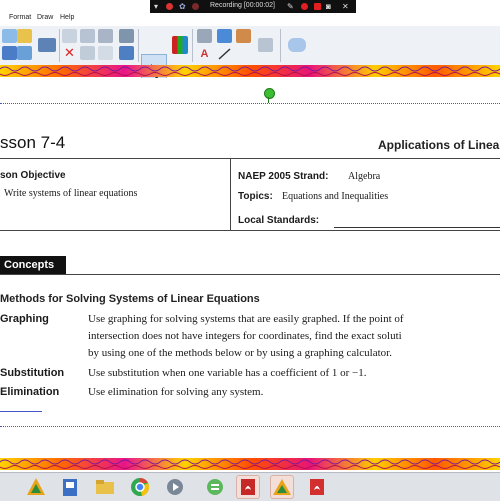 Image resolution: width=500 pixels, height=504 pixels. I want to click on text-icon: A, so click(204, 54).